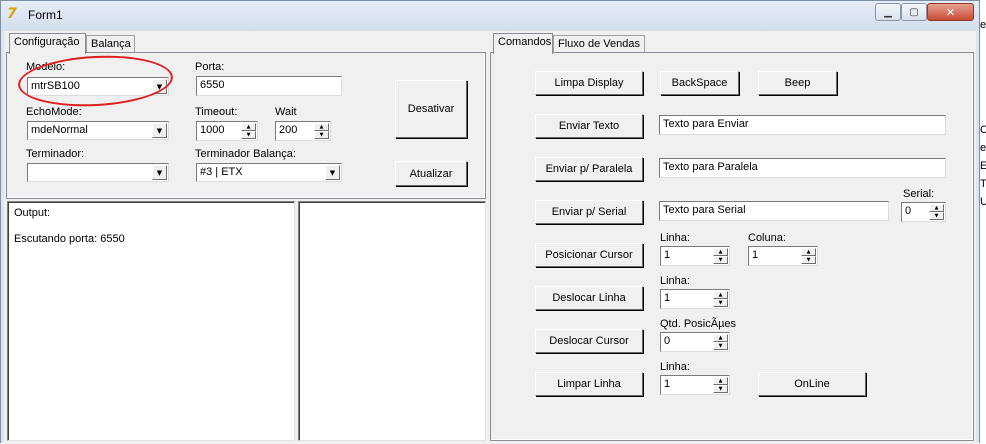 The image size is (986, 444). What do you see at coordinates (698, 324) in the screenshot?
I see `qtd-pos-label: Qtd. PosicÃµes` at bounding box center [698, 324].